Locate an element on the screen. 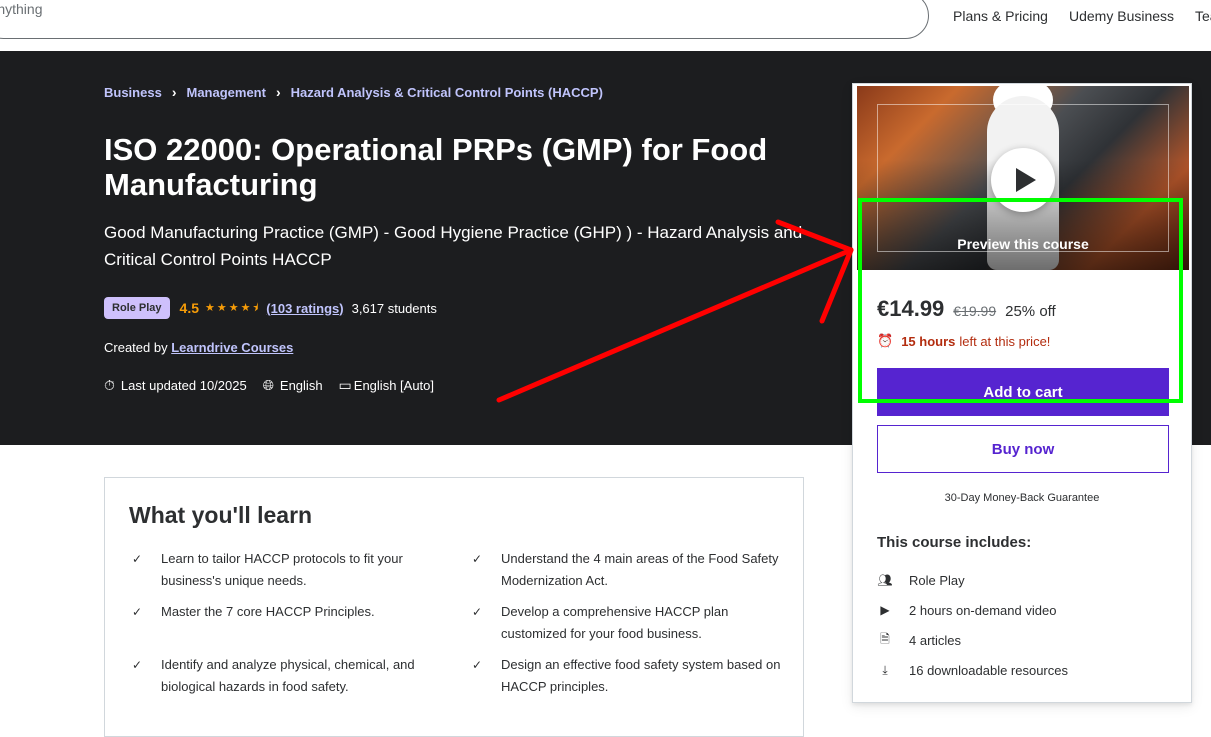  price-timer: ⏰ 15 hours left at this price! is located at coordinates (963, 341).